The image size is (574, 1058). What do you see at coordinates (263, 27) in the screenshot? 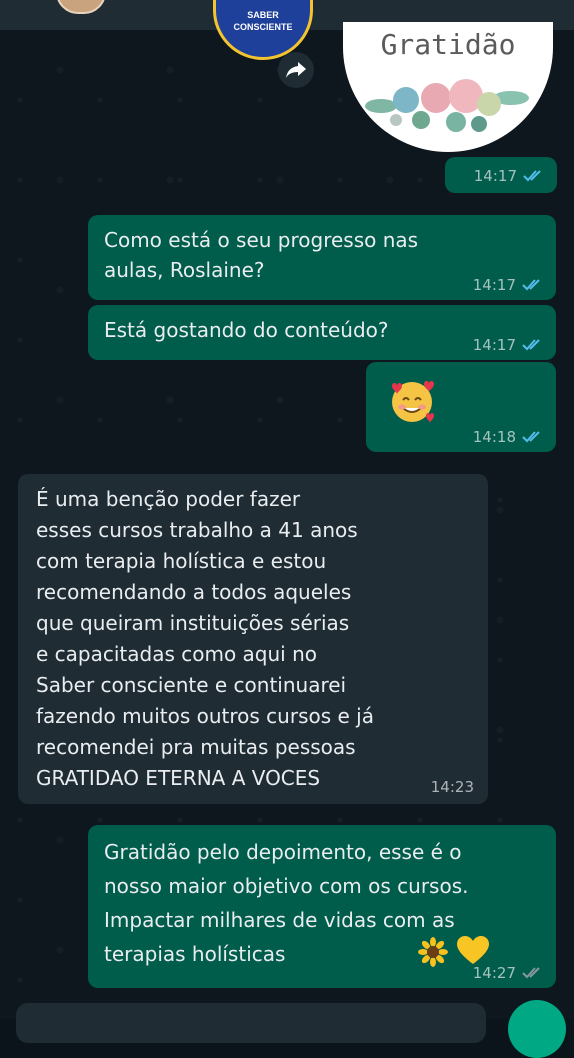
I see `logo-line-2: CONSCIENTE` at bounding box center [263, 27].